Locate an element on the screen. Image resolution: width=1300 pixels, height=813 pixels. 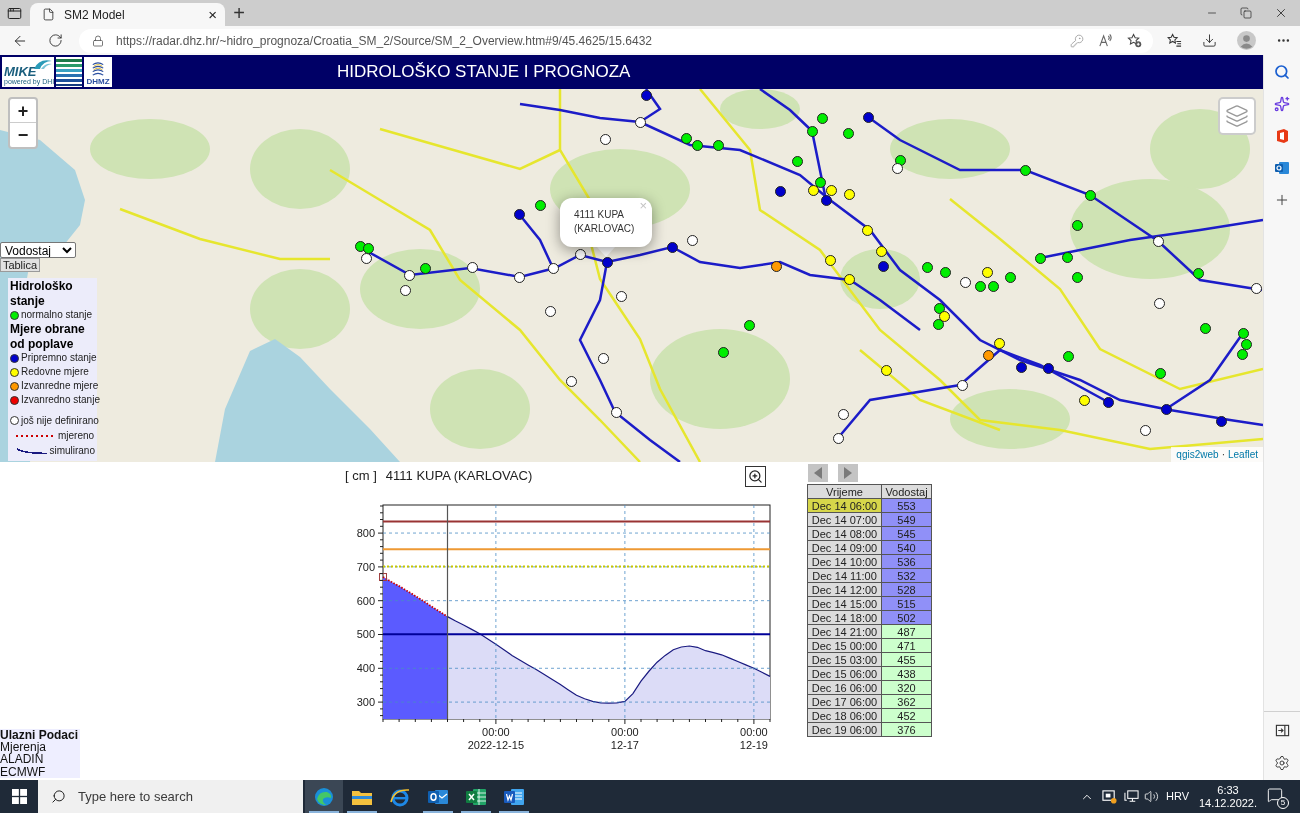
read-aloud-icon is located at coordinates (1105, 40).